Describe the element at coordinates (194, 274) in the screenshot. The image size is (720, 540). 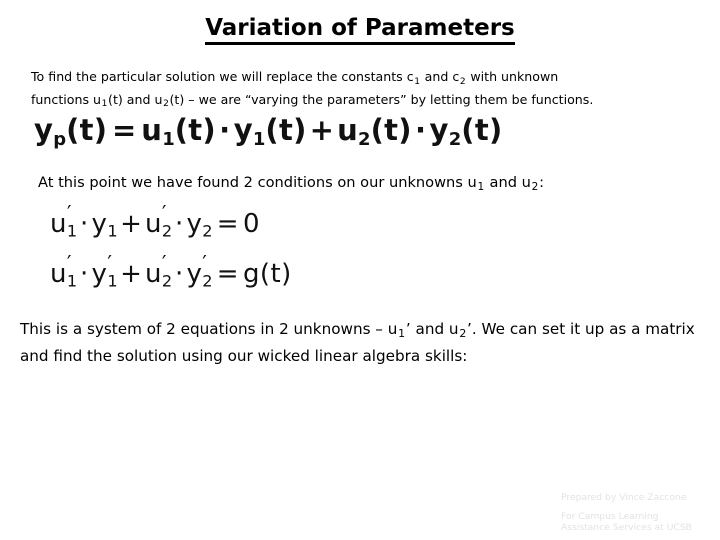
I see `eq3-term4-base: y` at that location.